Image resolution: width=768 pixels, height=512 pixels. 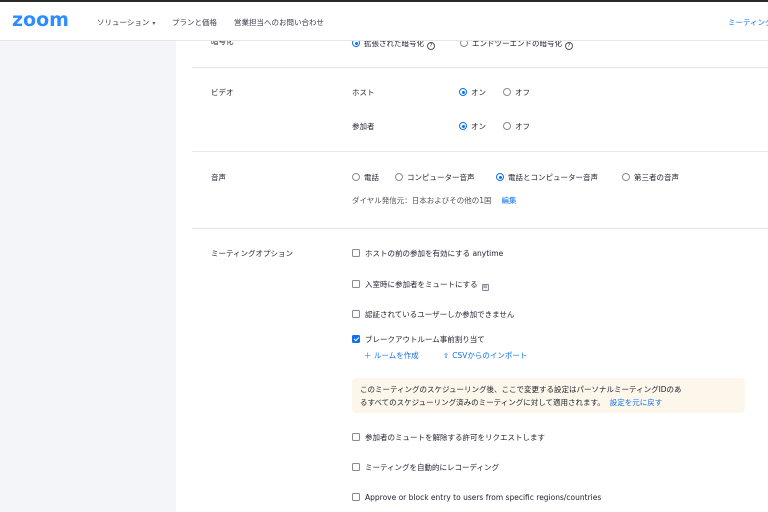 What do you see at coordinates (252, 253) in the screenshot?
I see `meeting-options-label: ミーティングオプション` at bounding box center [252, 253].